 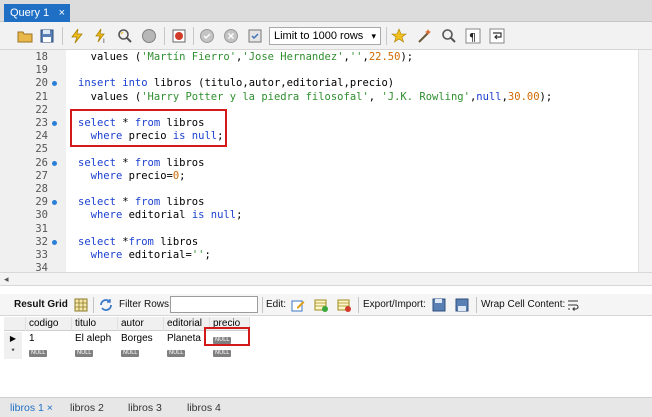 What do you see at coordinates (106, 175) in the screenshot?
I see `code-token: where` at bounding box center [106, 175].